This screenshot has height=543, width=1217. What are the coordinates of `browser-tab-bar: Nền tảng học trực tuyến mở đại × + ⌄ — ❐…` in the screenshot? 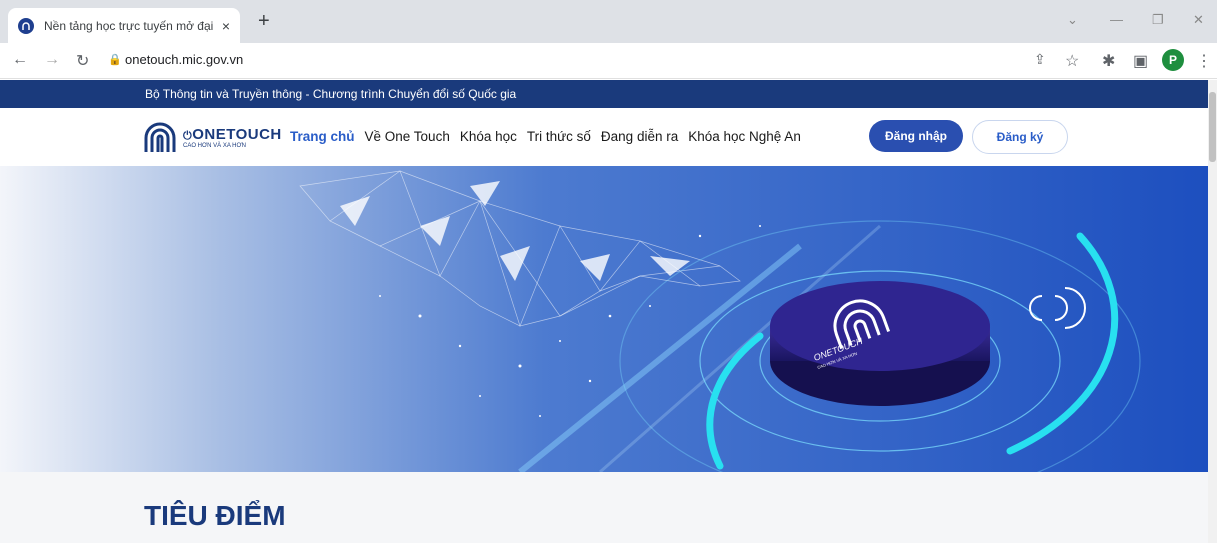 It's located at (608, 21).